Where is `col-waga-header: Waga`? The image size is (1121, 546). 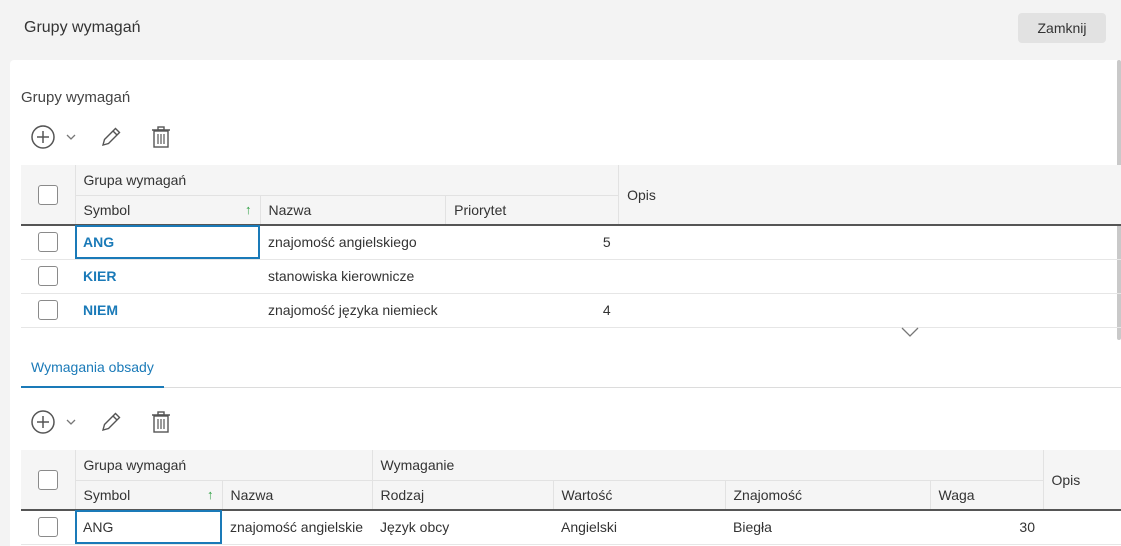
col-waga-header: Waga is located at coordinates (987, 495).